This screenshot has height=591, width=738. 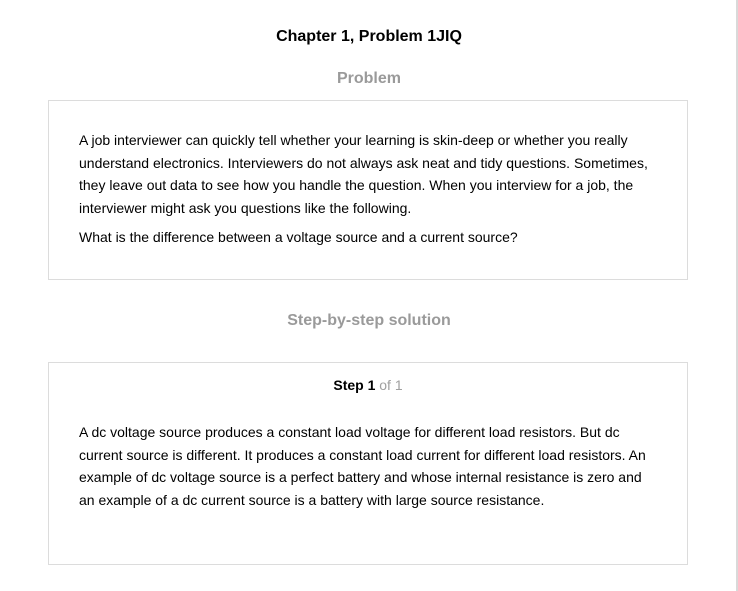 I want to click on solution-heading: Step-by-step solution, so click(x=369, y=320).